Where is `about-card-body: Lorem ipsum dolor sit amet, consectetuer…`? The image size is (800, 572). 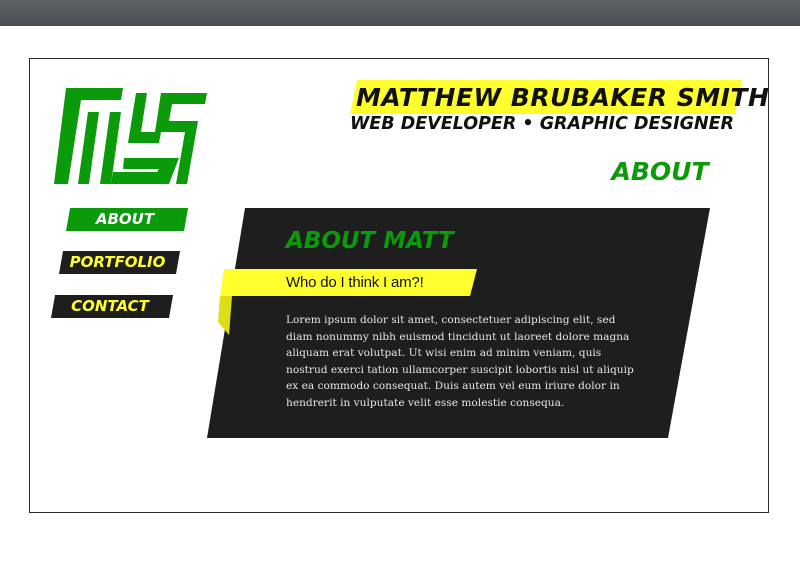
about-card-body: Lorem ipsum dolor sit amet, consectetuer… is located at coordinates (460, 361).